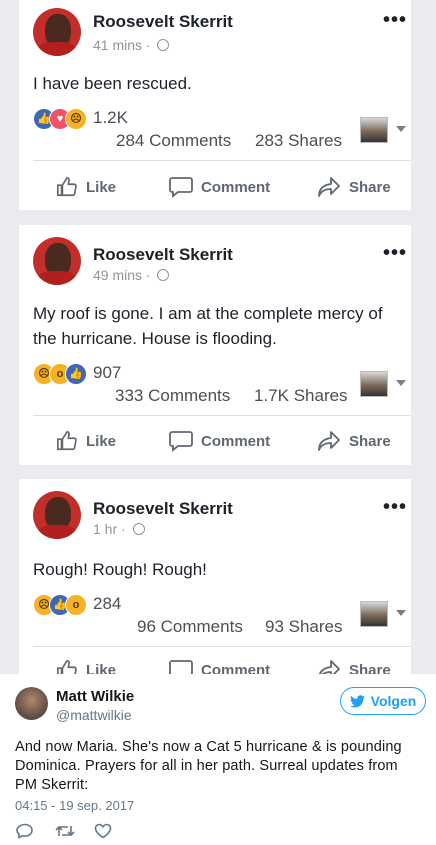  Describe the element at coordinates (76, 119) in the screenshot. I see `sad-reaction-icon: ☹` at that location.